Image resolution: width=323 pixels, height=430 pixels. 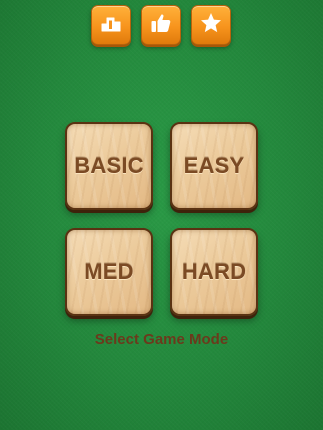 I want to click on mode-easy-label: EASY, so click(x=214, y=165).